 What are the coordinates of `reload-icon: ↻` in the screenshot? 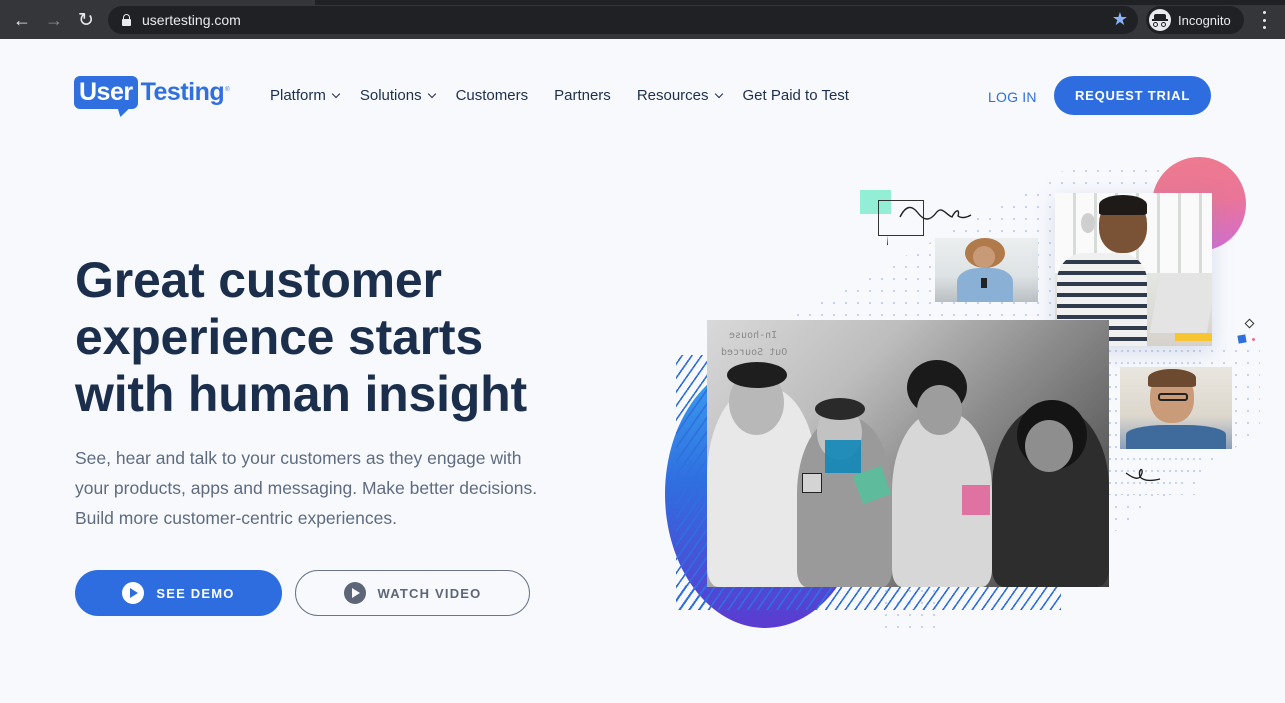 It's located at (86, 20).